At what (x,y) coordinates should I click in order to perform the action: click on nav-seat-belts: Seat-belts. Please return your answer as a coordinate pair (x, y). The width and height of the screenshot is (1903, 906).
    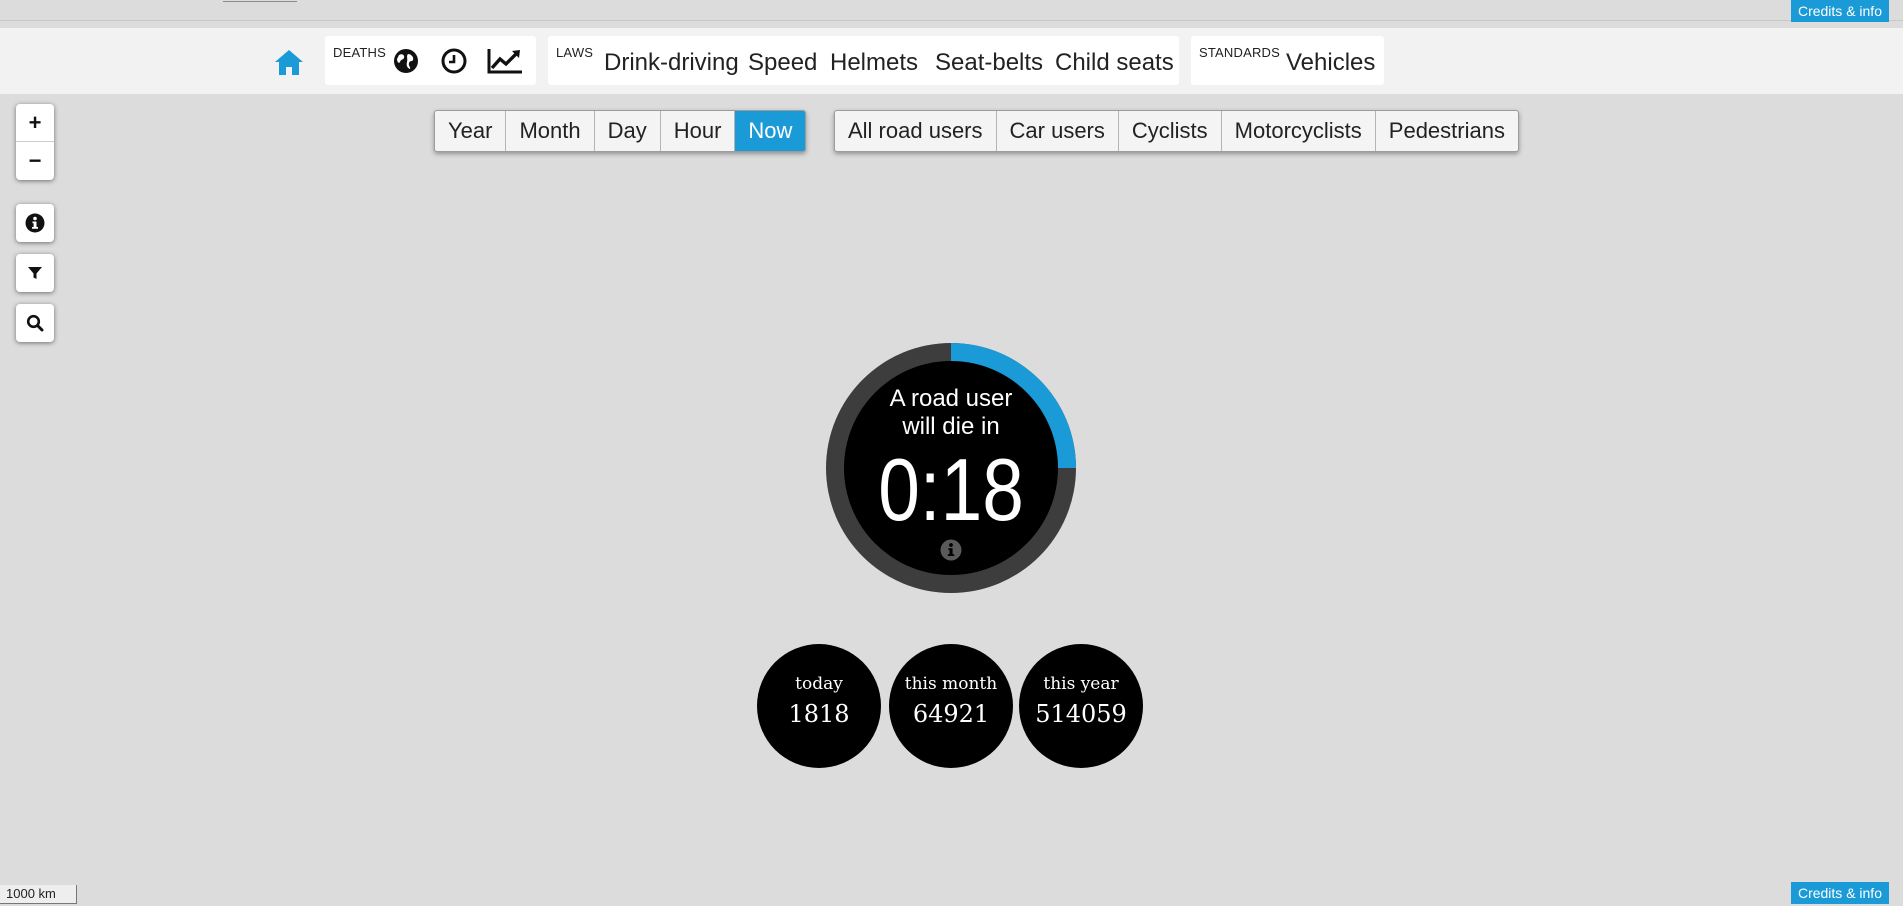
    Looking at the image, I should click on (989, 63).